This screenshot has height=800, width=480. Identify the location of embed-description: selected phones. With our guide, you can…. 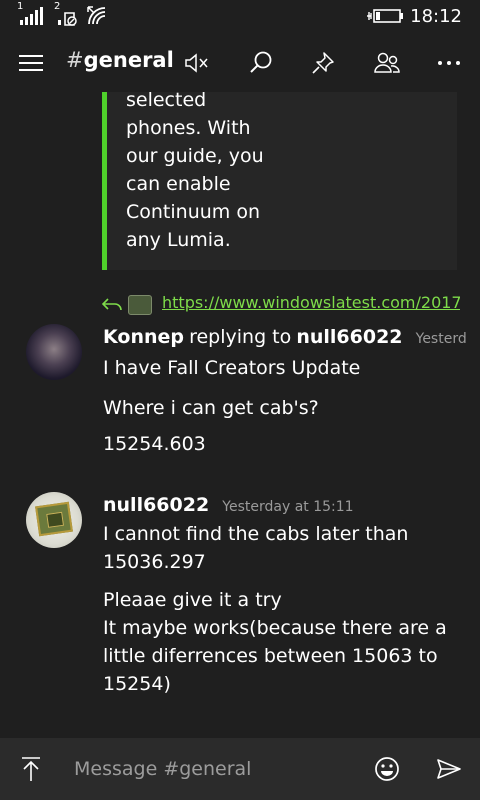
(226, 173).